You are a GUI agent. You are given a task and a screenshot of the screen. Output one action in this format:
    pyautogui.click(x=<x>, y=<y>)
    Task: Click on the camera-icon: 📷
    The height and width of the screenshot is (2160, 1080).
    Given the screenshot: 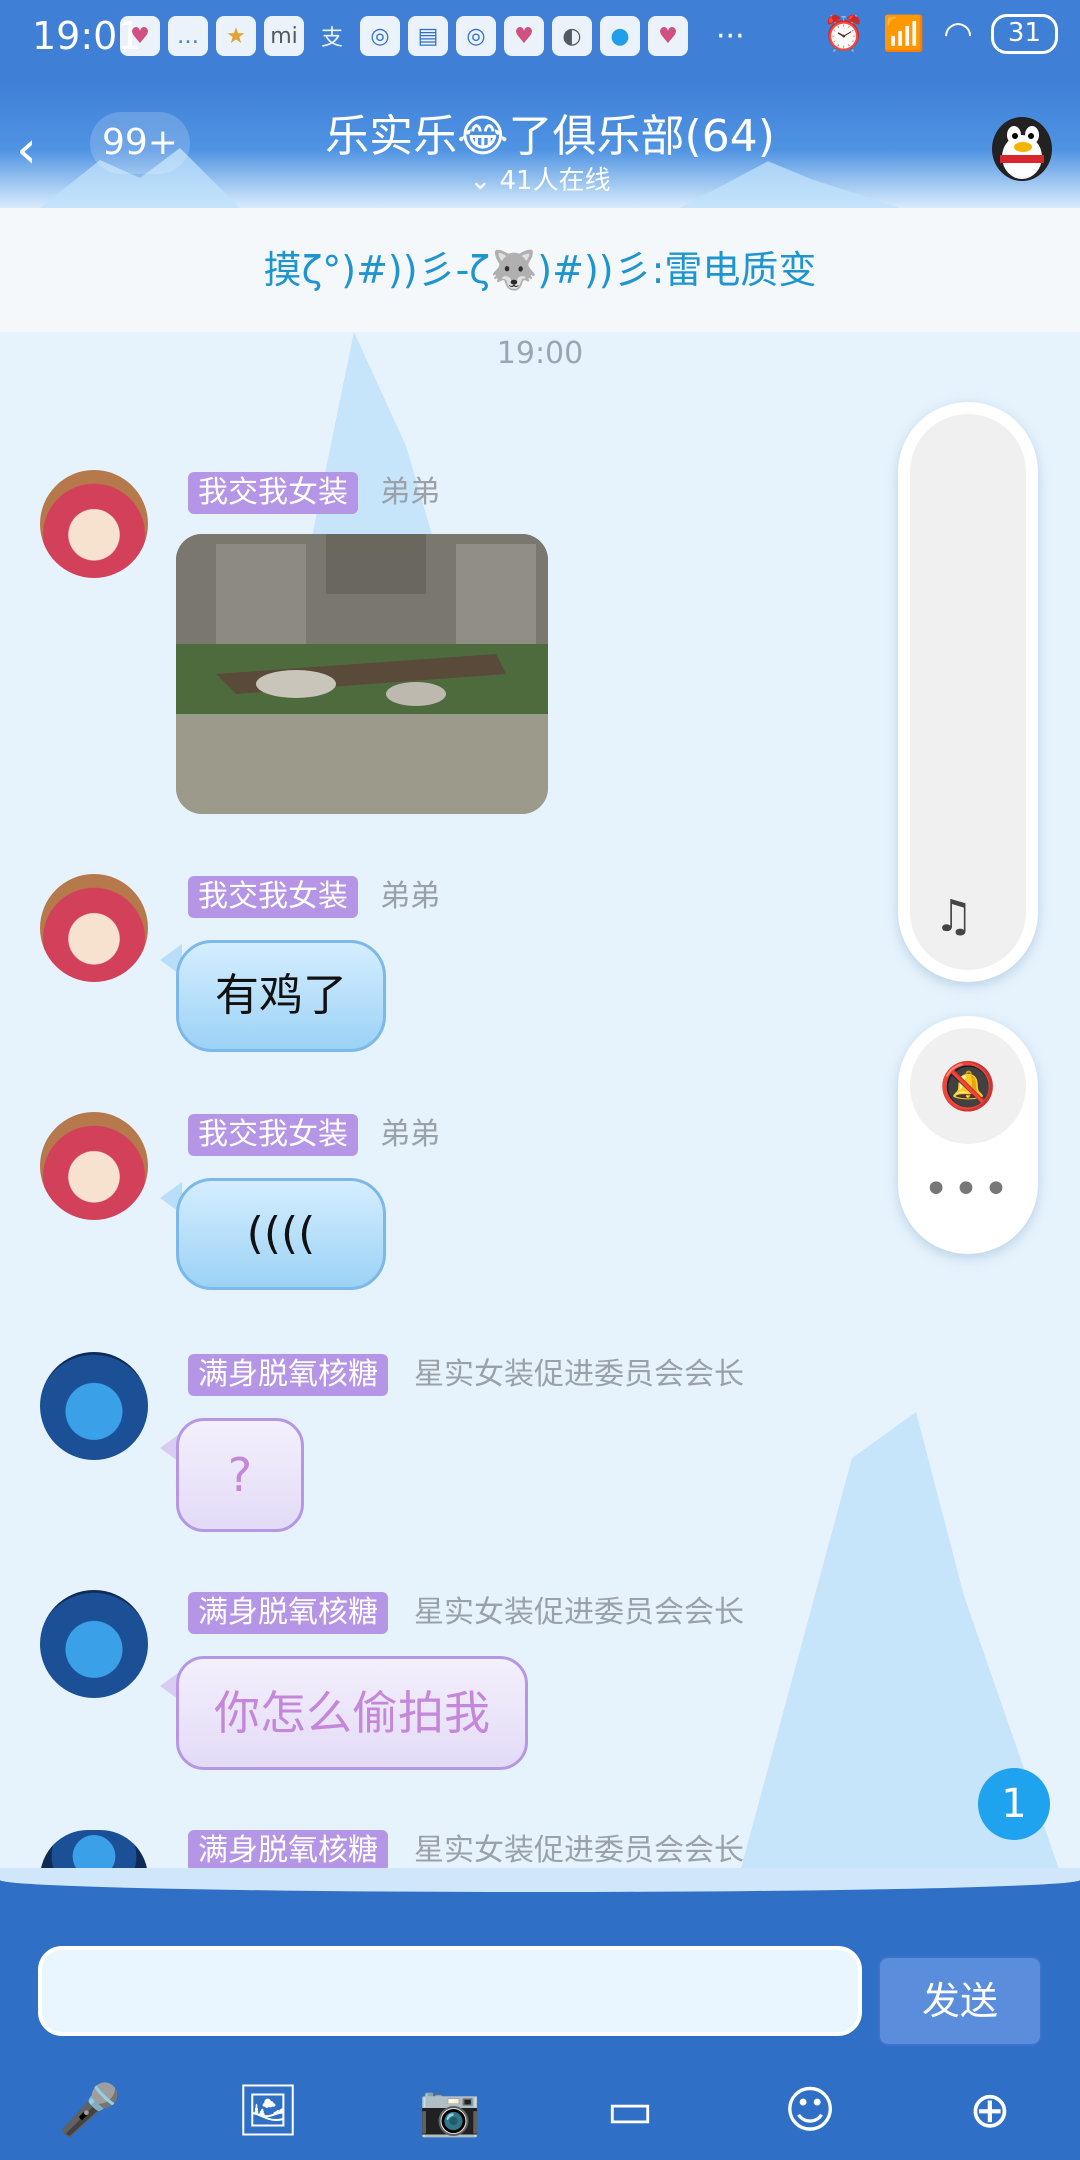 What is the action you would take?
    pyautogui.click(x=450, y=2110)
    